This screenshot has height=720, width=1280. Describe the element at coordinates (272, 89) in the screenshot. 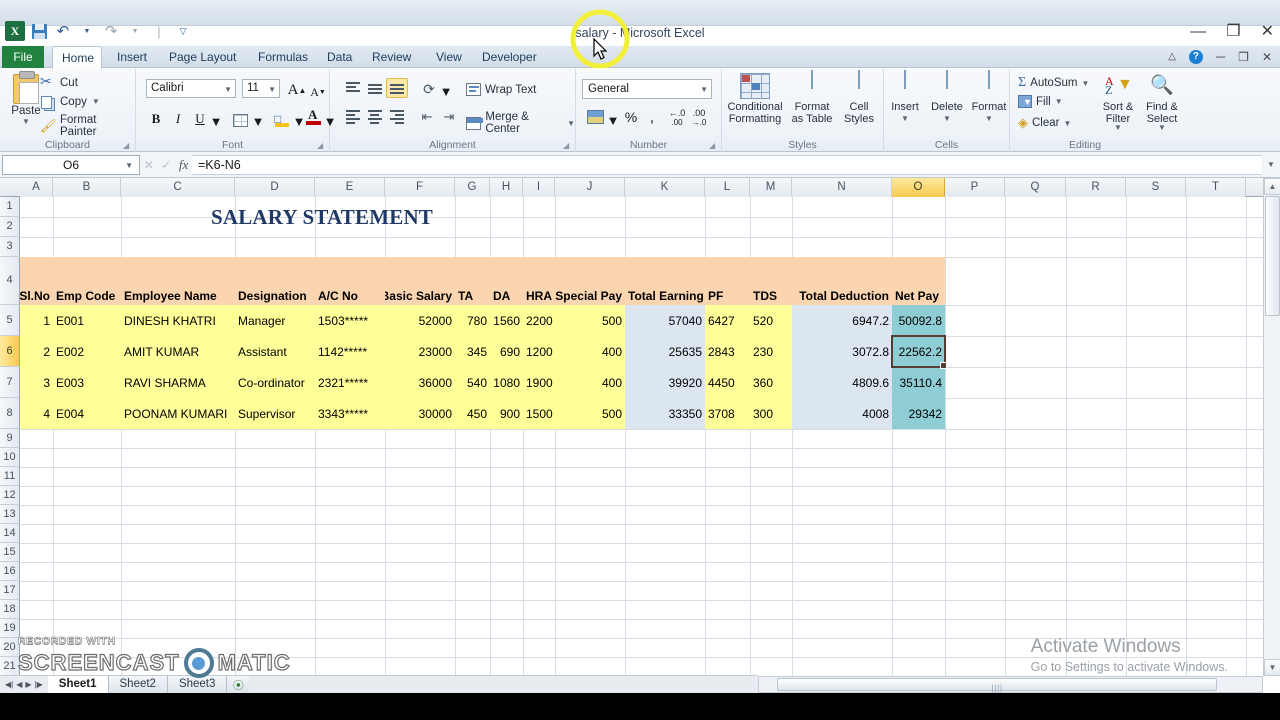

I see `font-size-dropdown-icon: ▼` at that location.